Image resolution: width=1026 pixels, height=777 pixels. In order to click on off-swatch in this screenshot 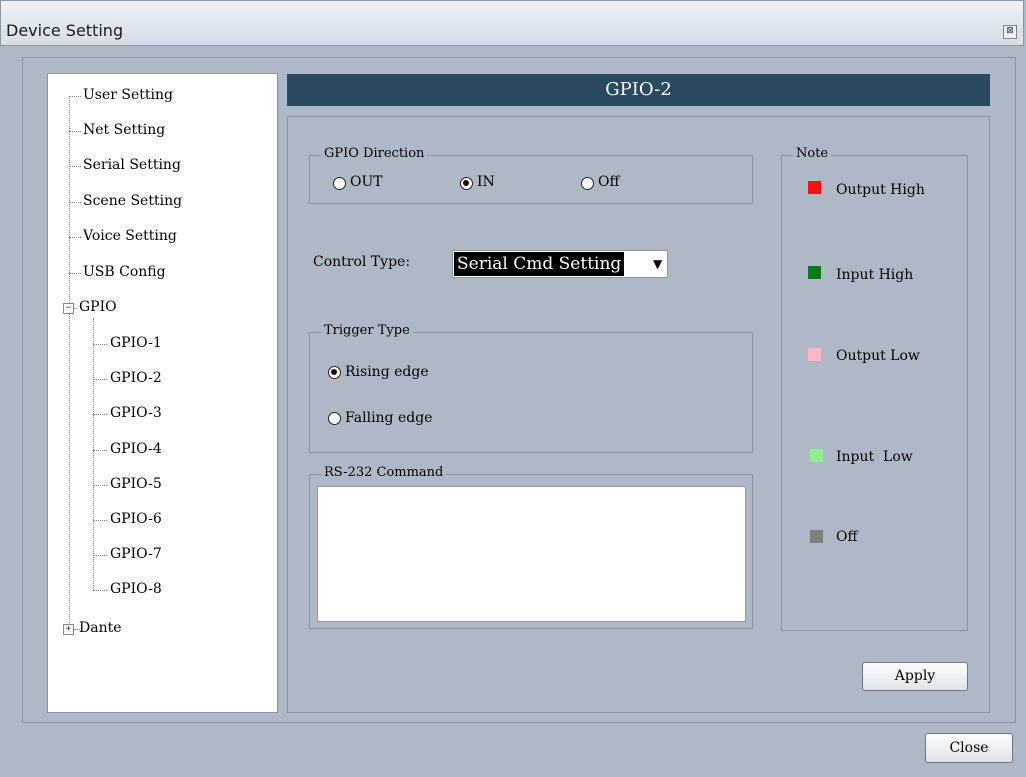, I will do `click(816, 536)`.